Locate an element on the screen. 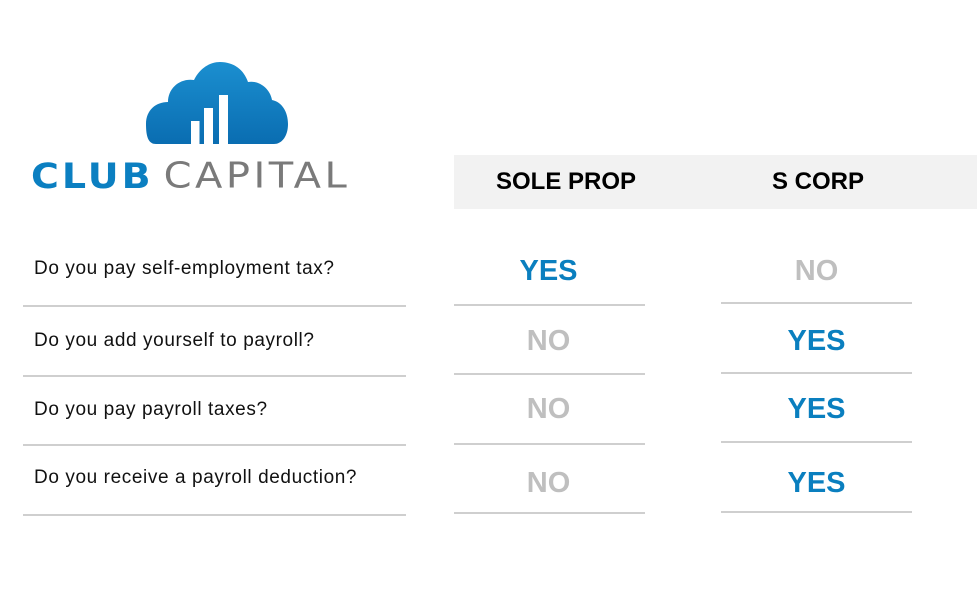  logo-wordmark: CLUB CAPITAL is located at coordinates (190, 176).